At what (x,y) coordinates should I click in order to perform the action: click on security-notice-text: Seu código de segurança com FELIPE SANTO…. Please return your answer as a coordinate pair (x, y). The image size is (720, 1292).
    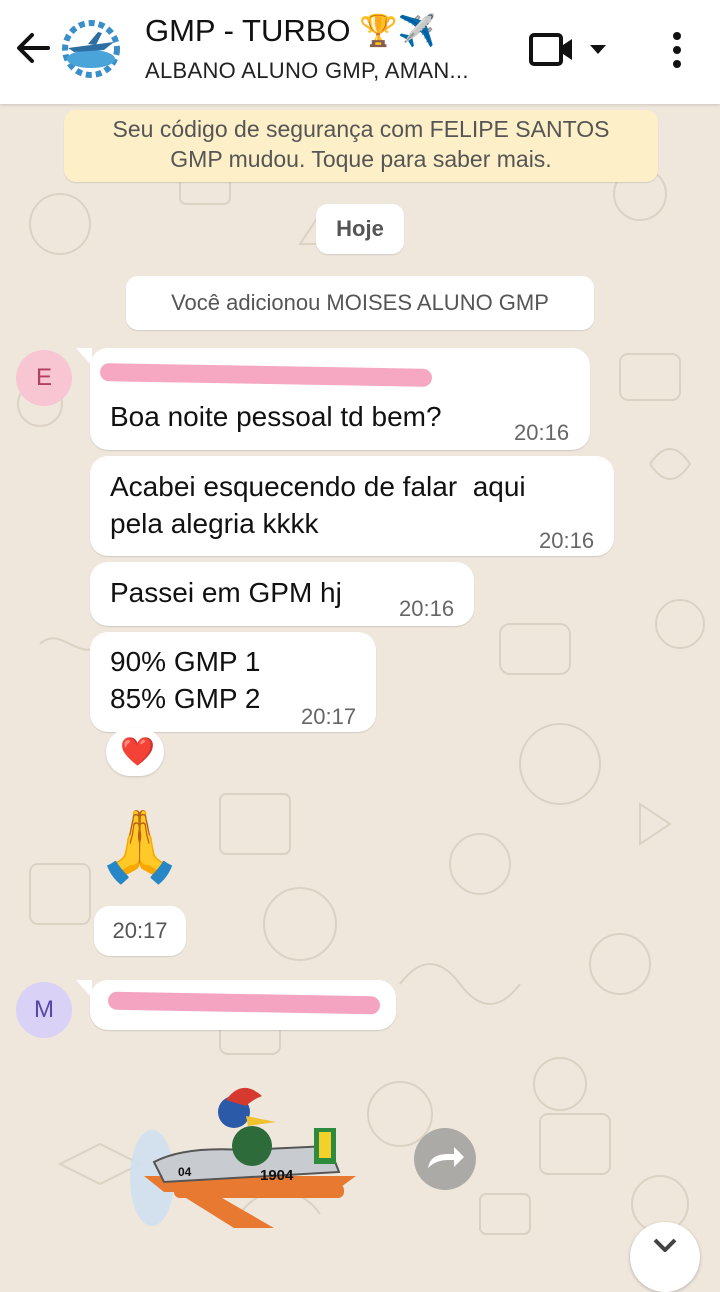
    Looking at the image, I should click on (361, 144).